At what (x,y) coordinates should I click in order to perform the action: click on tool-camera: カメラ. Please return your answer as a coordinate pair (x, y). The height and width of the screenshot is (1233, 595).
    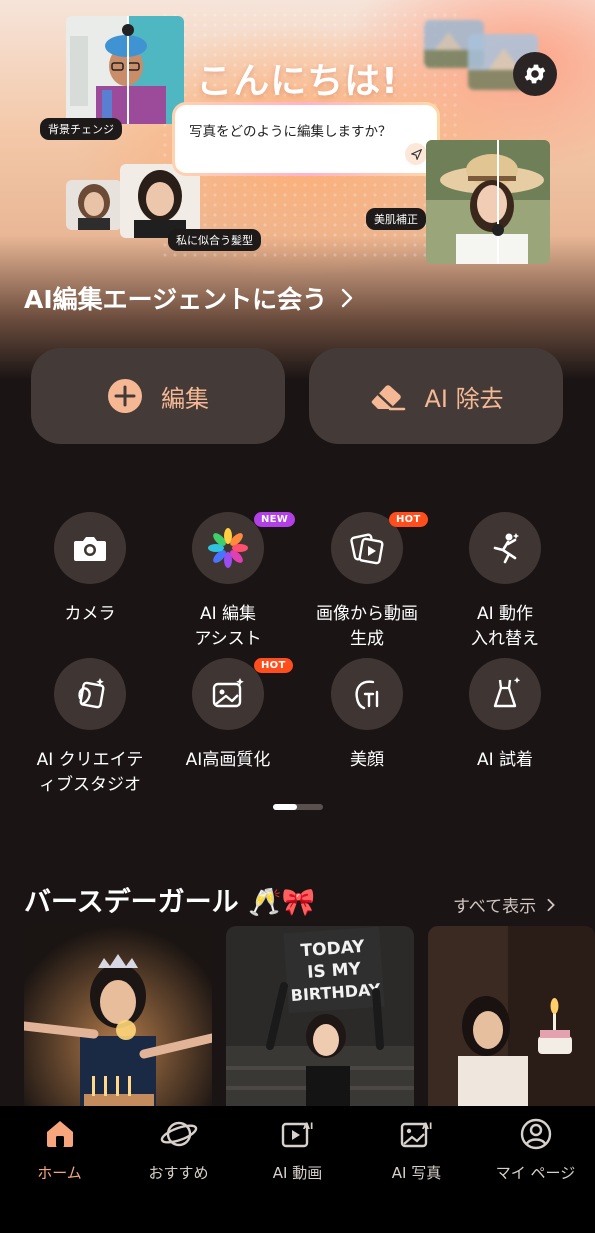
    Looking at the image, I should click on (90, 569).